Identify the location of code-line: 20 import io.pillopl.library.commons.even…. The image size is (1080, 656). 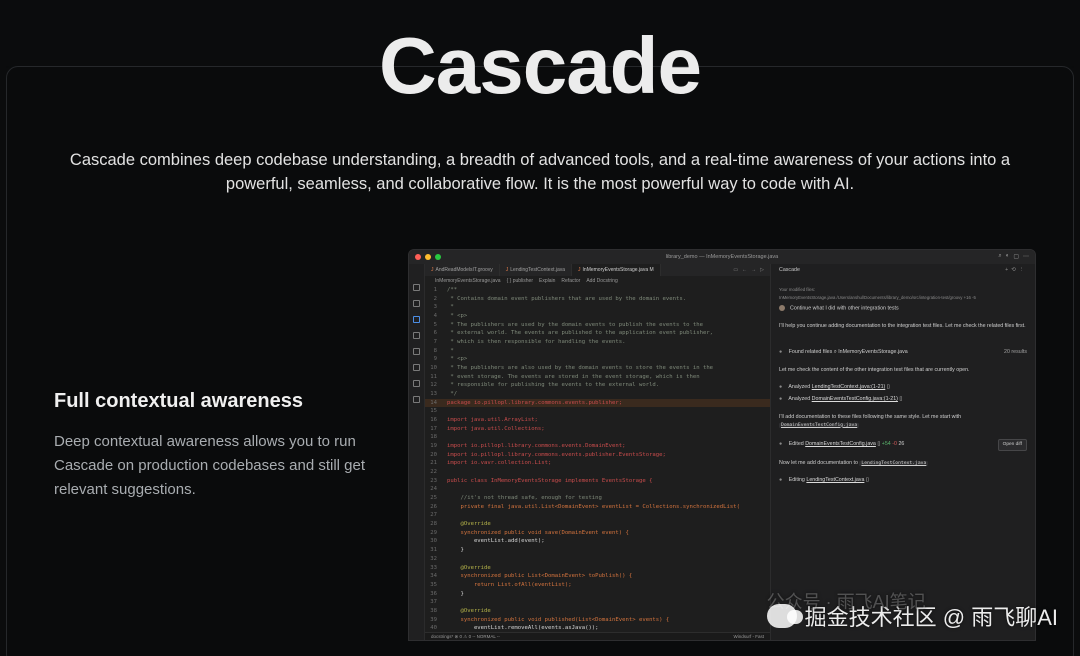
(597, 455).